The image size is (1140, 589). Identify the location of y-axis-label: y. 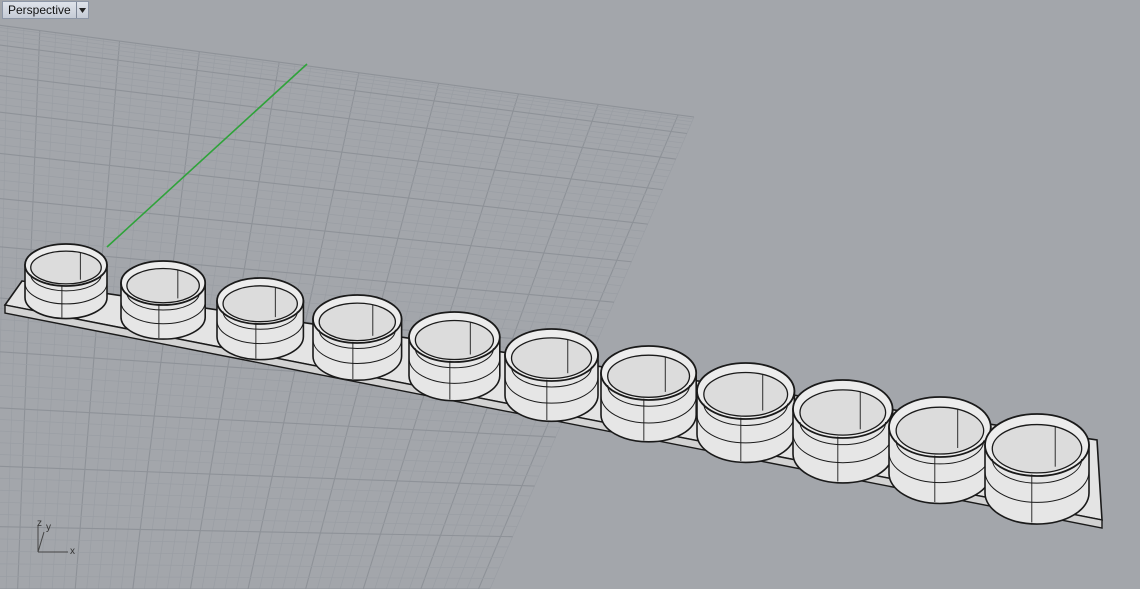
(48, 527).